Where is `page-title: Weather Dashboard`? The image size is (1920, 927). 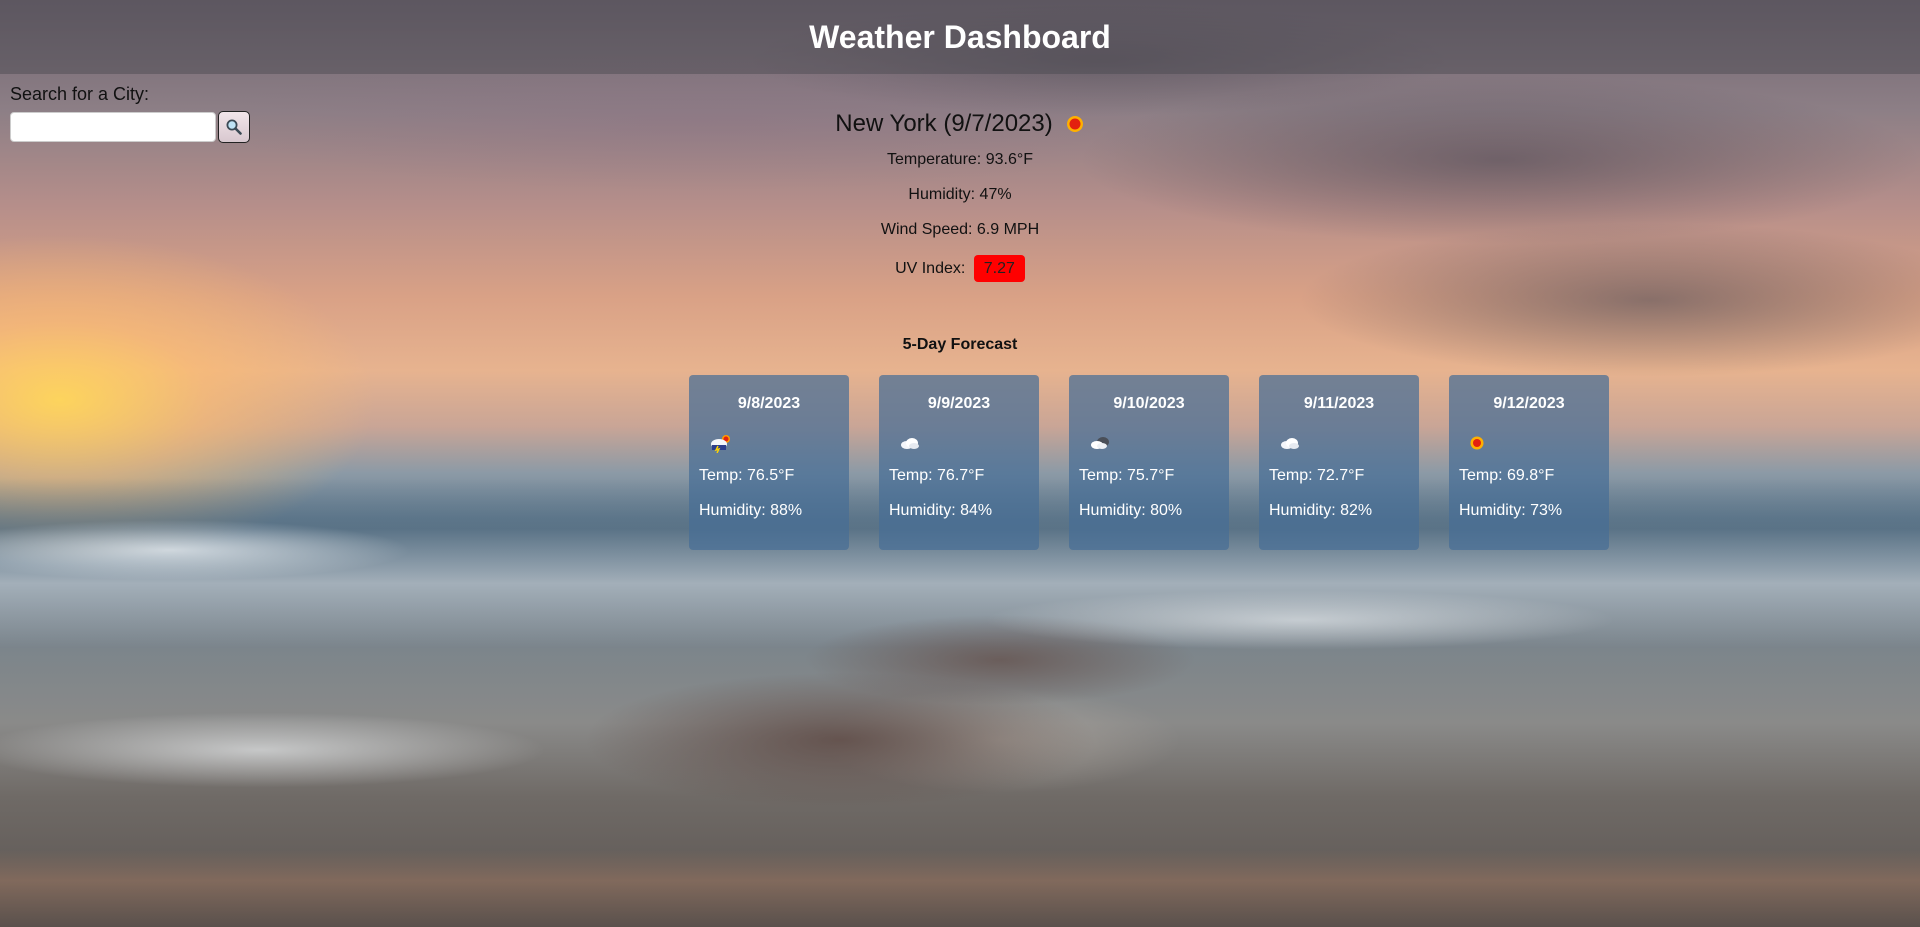
page-title: Weather Dashboard is located at coordinates (960, 36).